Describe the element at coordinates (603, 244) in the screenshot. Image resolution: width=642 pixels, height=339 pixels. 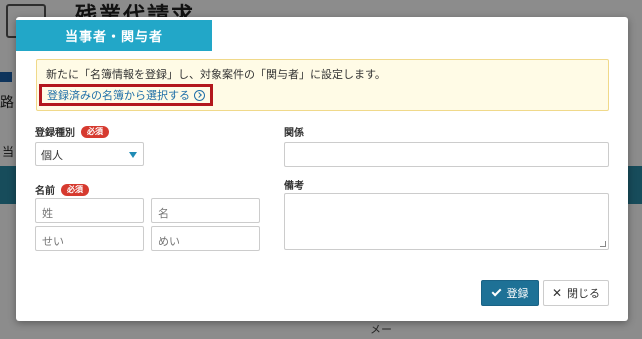
I see `resize-handle-icon` at that location.